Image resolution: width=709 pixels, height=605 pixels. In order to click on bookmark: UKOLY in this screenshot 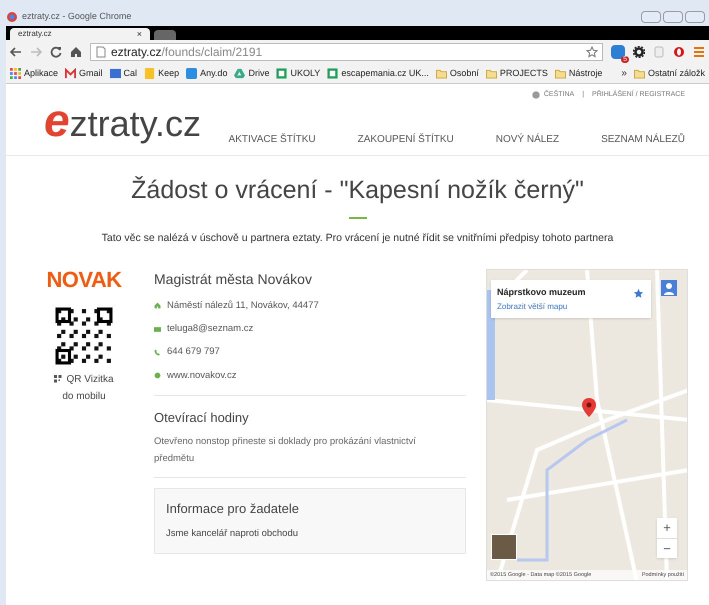, I will do `click(298, 73)`.